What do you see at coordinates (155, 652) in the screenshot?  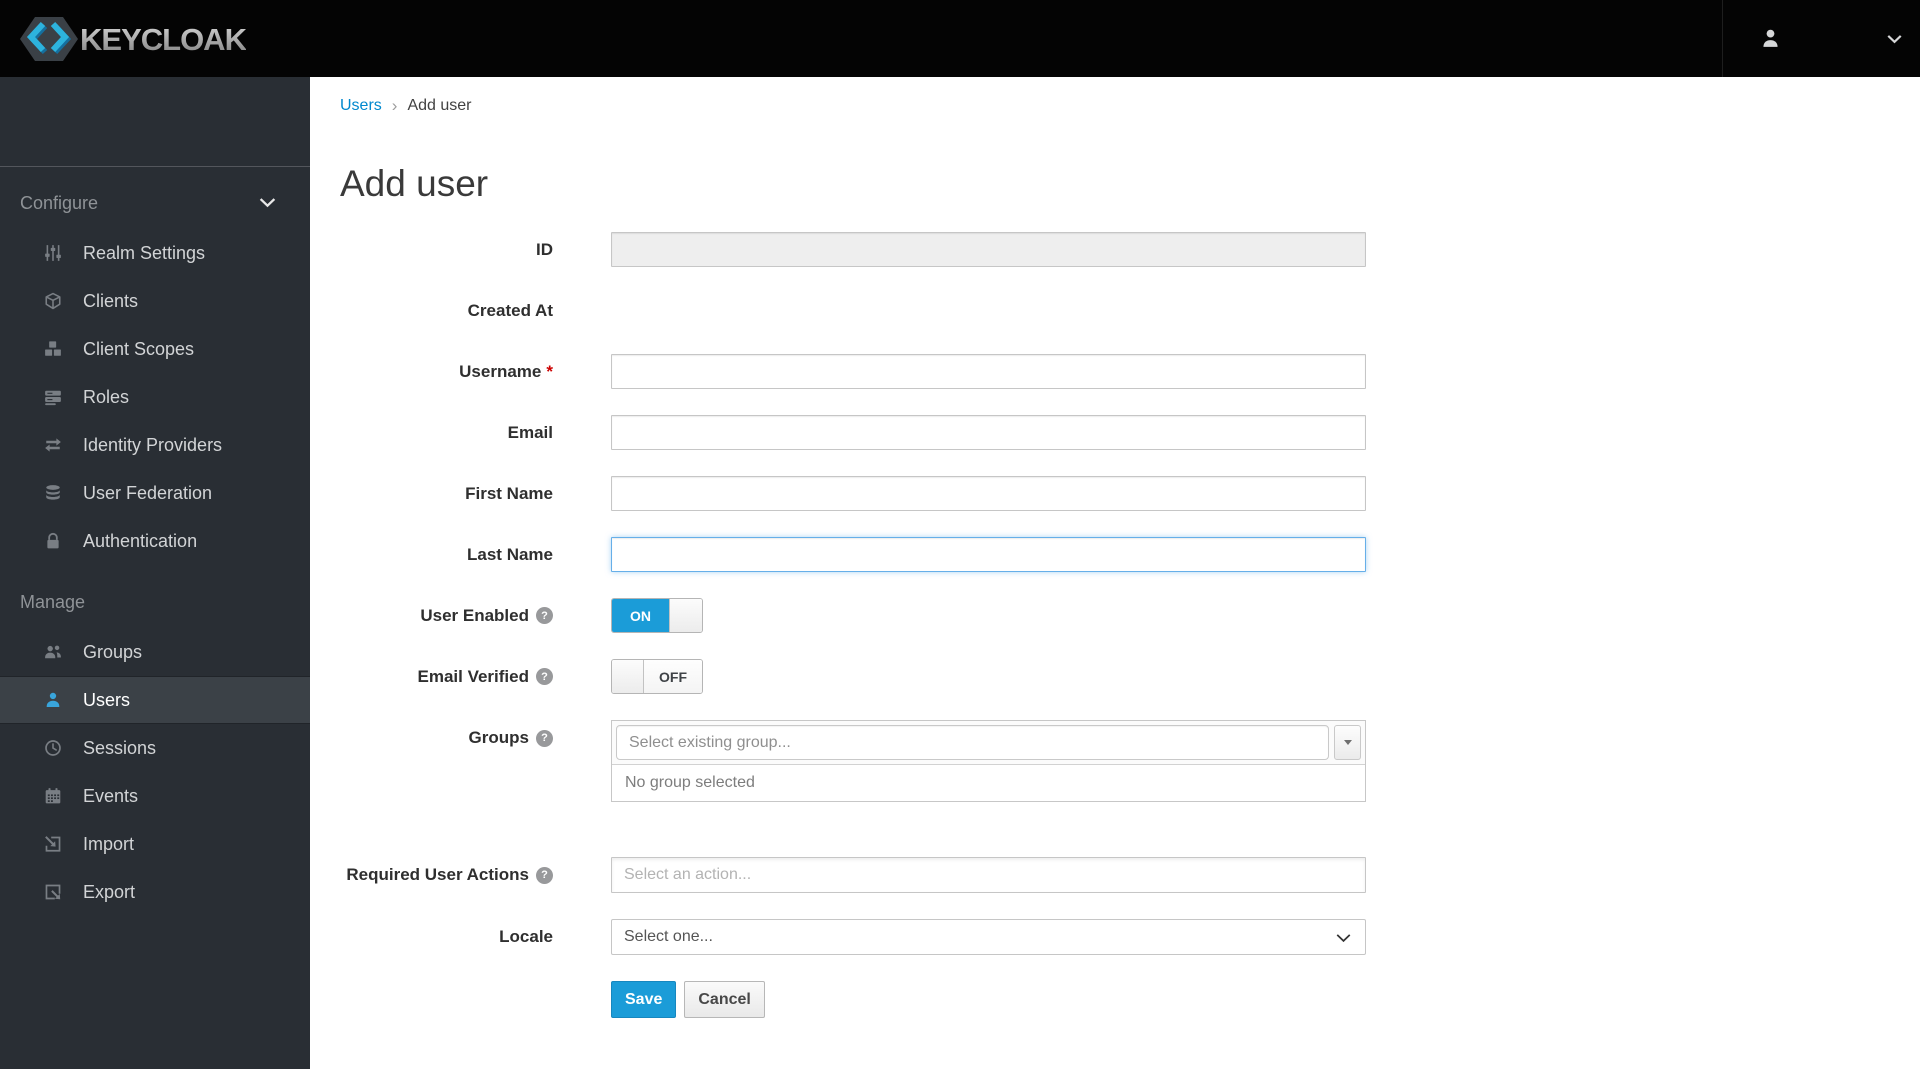 I see `sidebar-item-groups: Groups` at bounding box center [155, 652].